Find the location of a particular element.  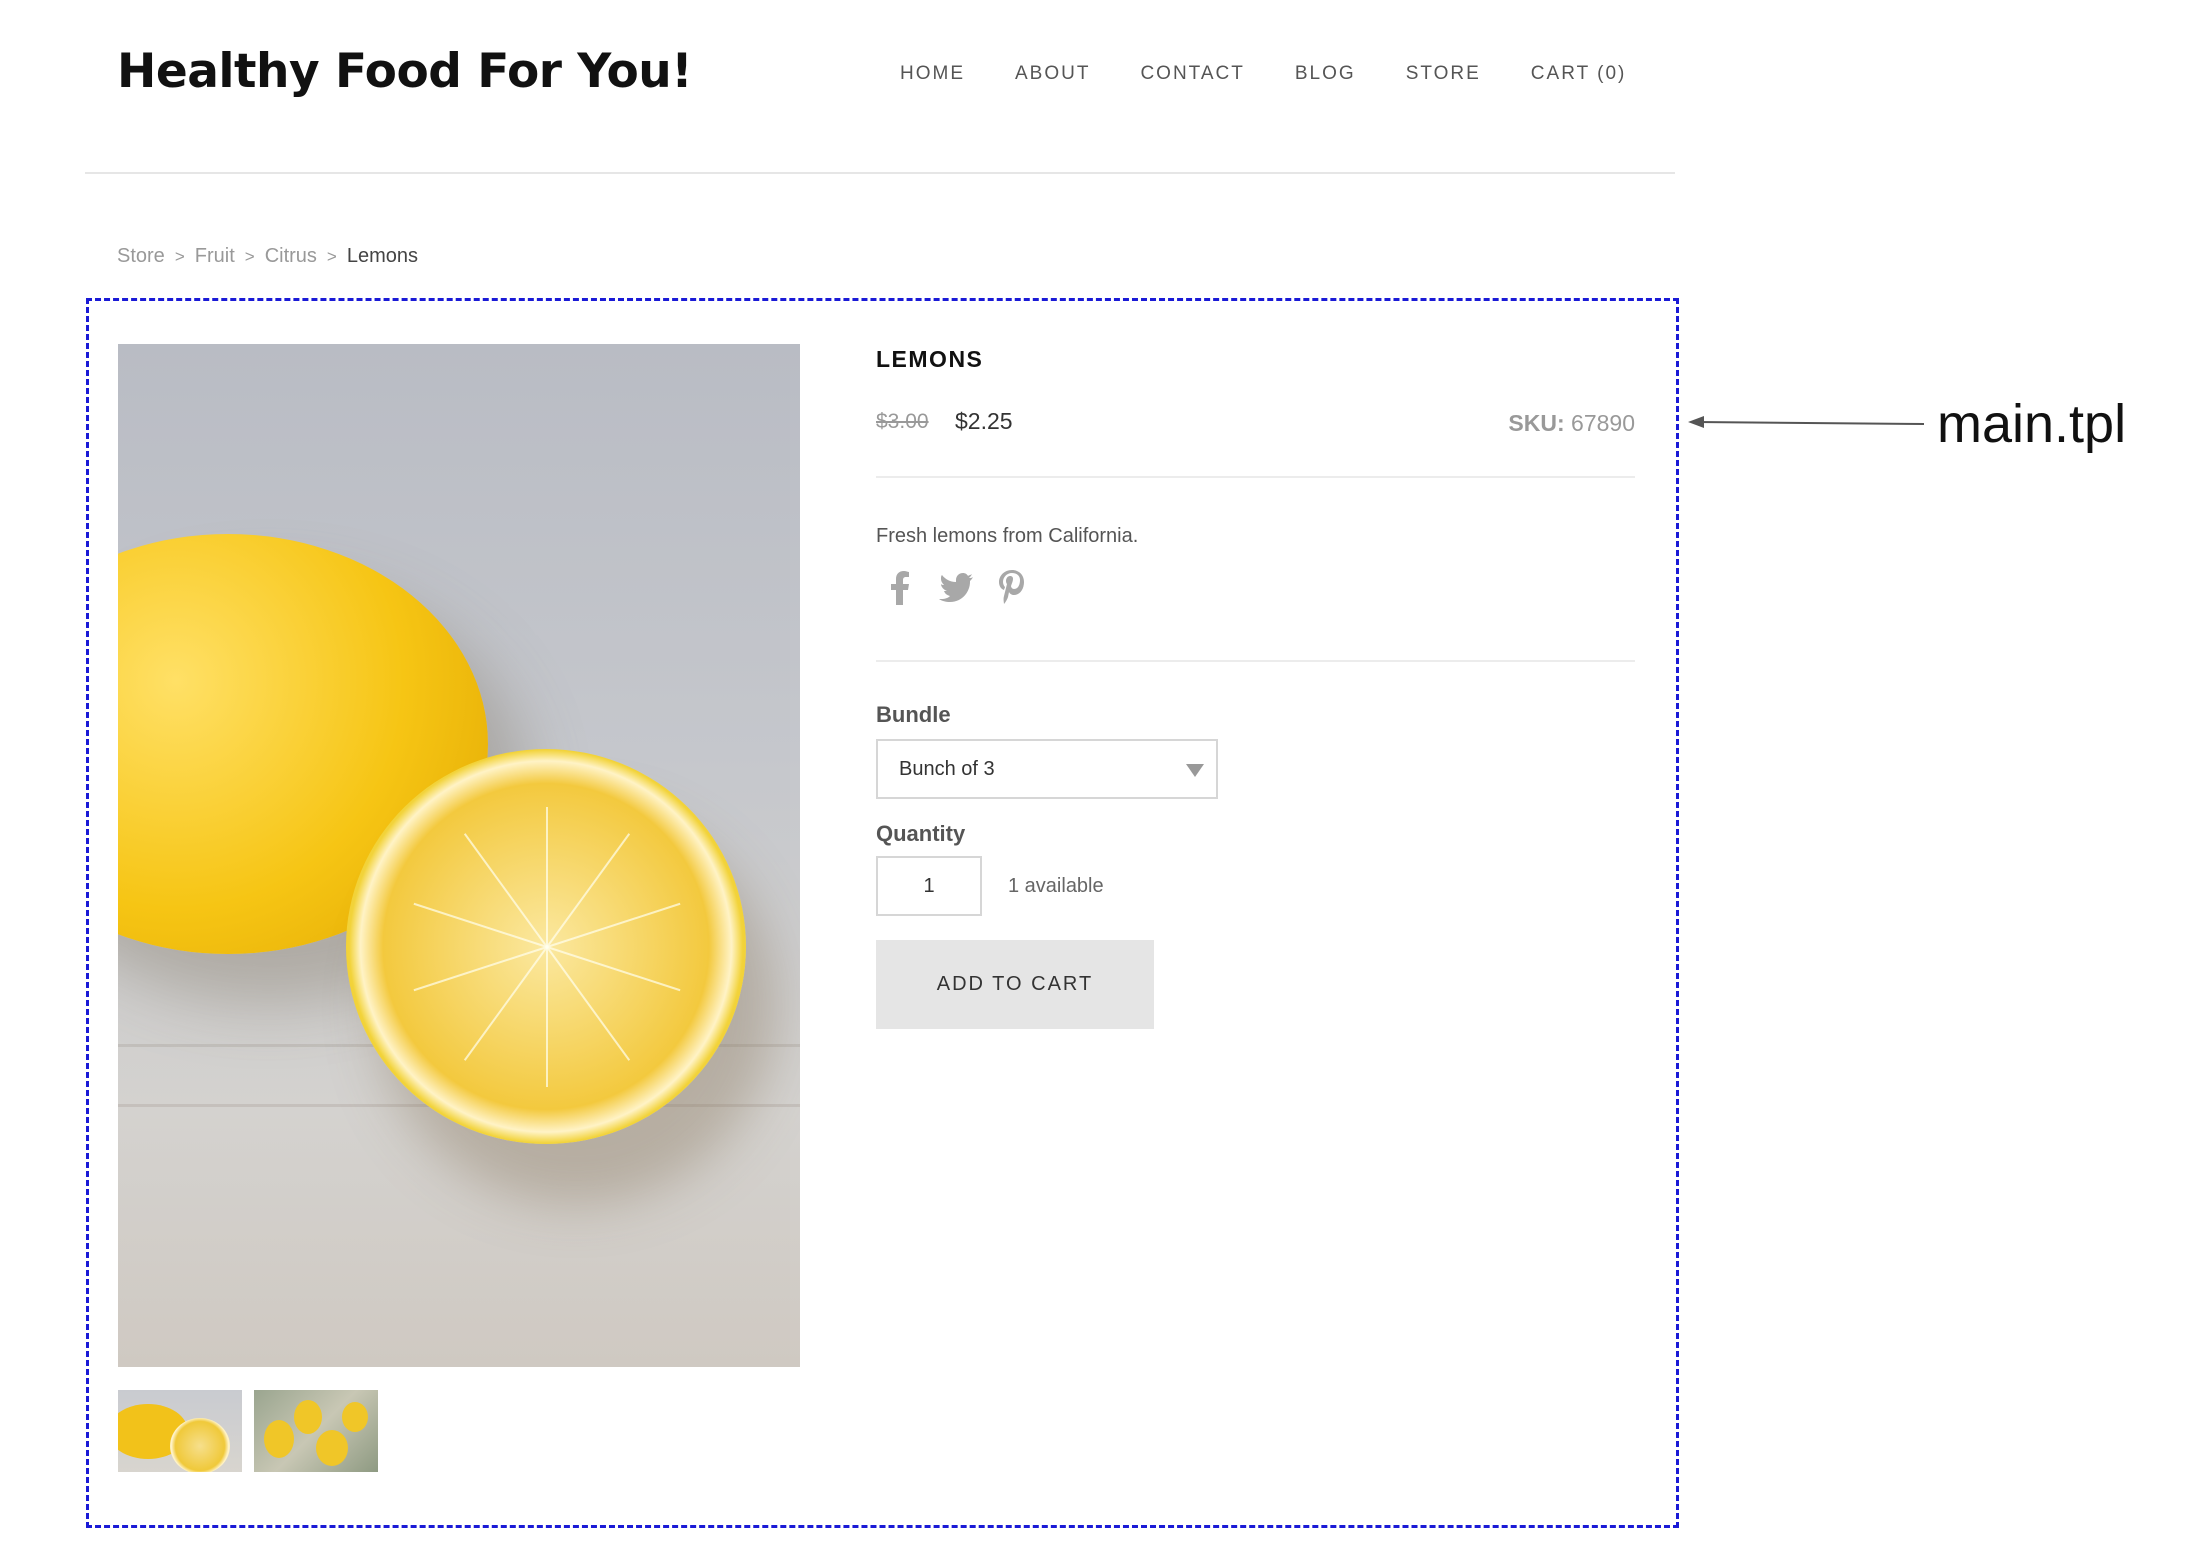

nav-cart: CART (0) is located at coordinates (1579, 74).